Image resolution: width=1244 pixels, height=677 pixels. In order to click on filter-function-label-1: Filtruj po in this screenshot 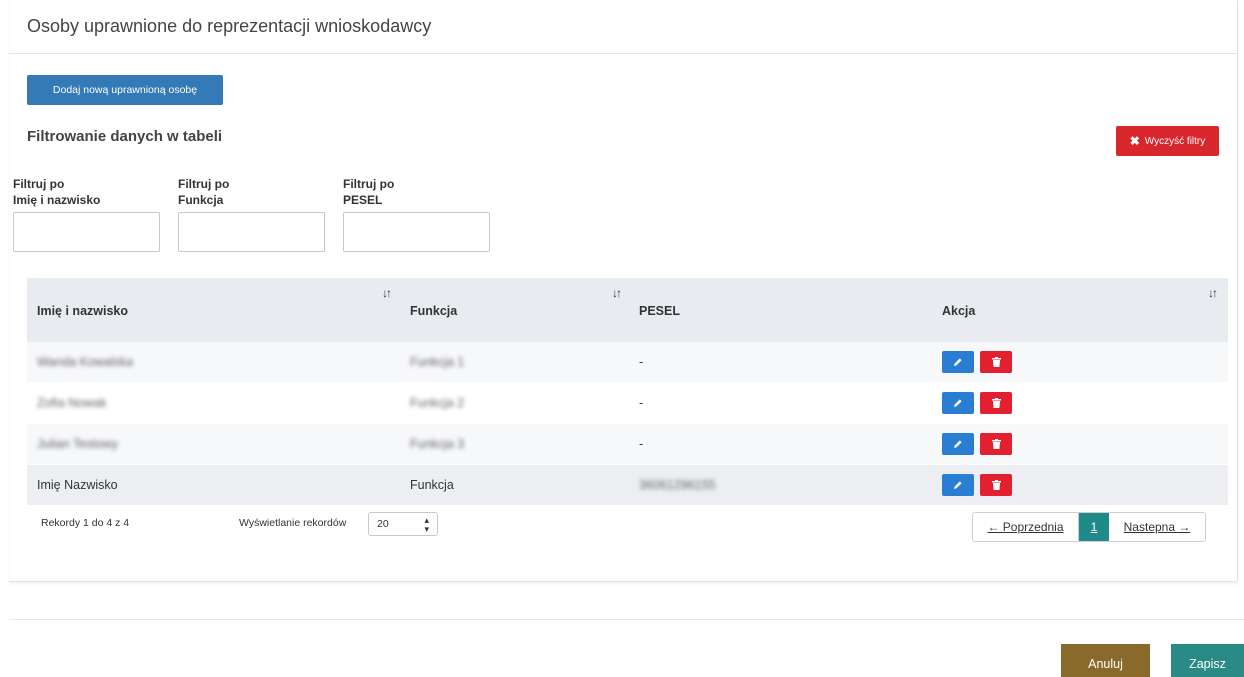, I will do `click(204, 184)`.